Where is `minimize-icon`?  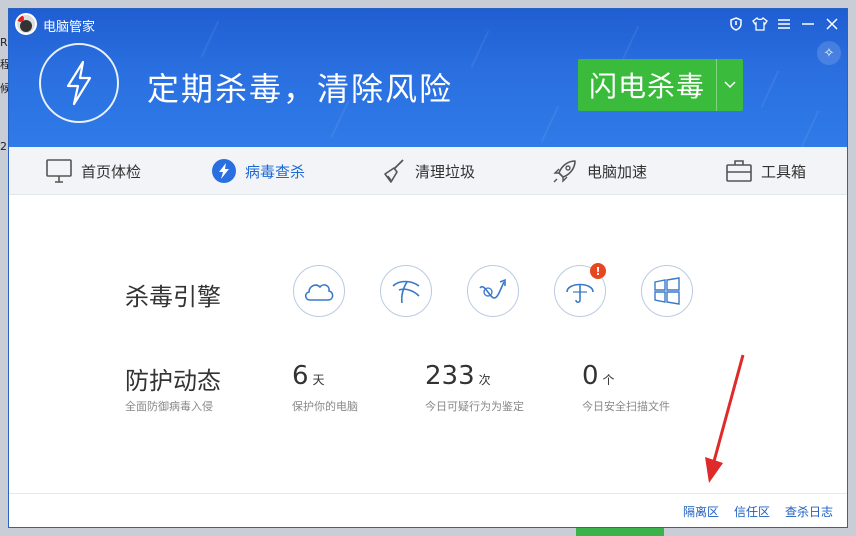 minimize-icon is located at coordinates (808, 24).